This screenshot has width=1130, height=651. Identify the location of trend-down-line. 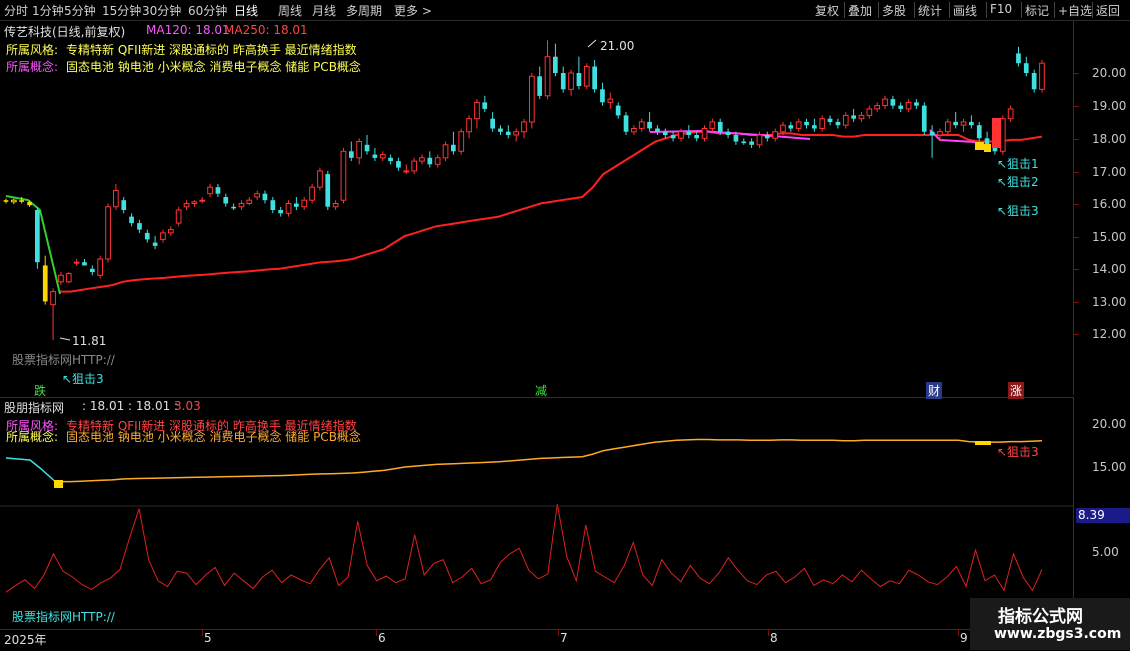
(33, 245).